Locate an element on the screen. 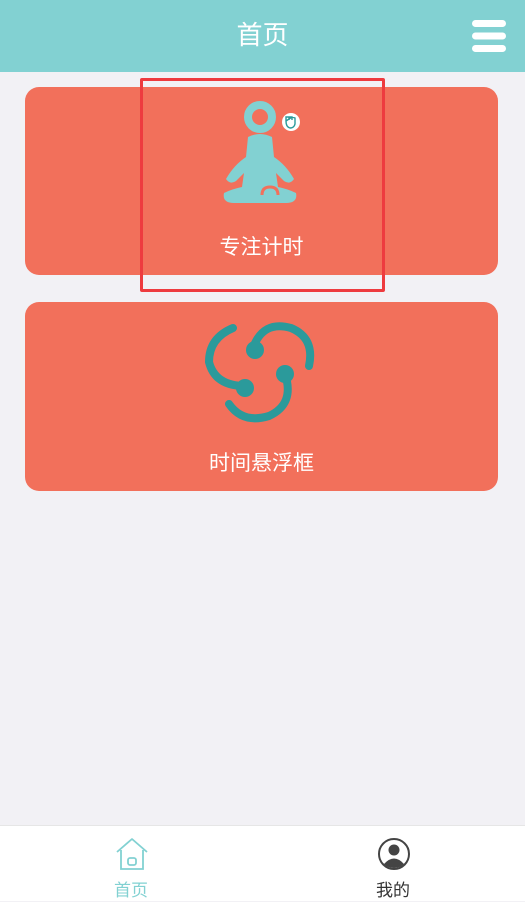 The width and height of the screenshot is (525, 902). bottom-tabbar: 首页 我的 is located at coordinates (262, 863).